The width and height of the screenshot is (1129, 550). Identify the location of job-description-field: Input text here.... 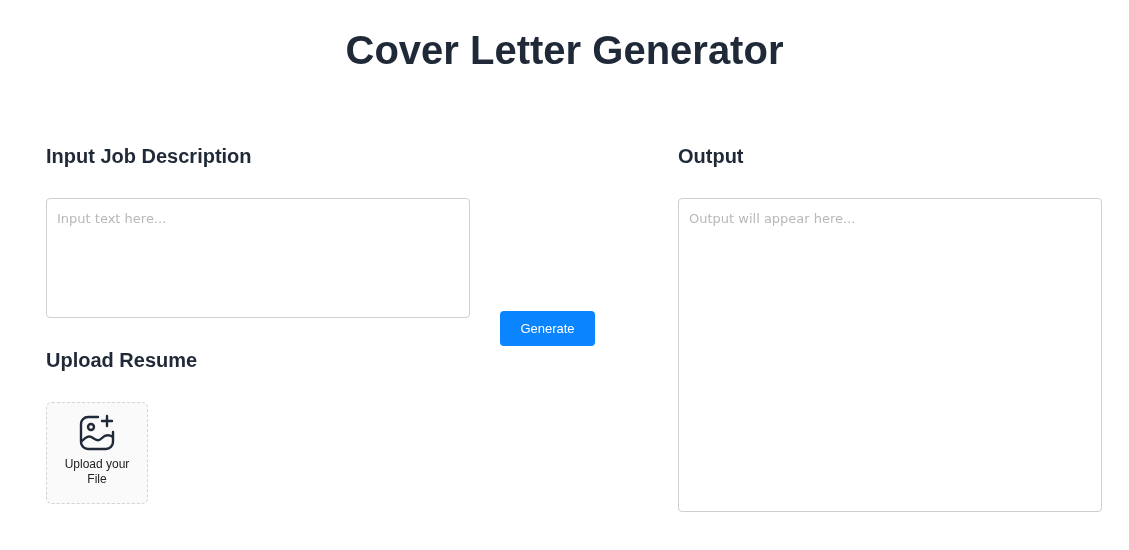
(258, 258).